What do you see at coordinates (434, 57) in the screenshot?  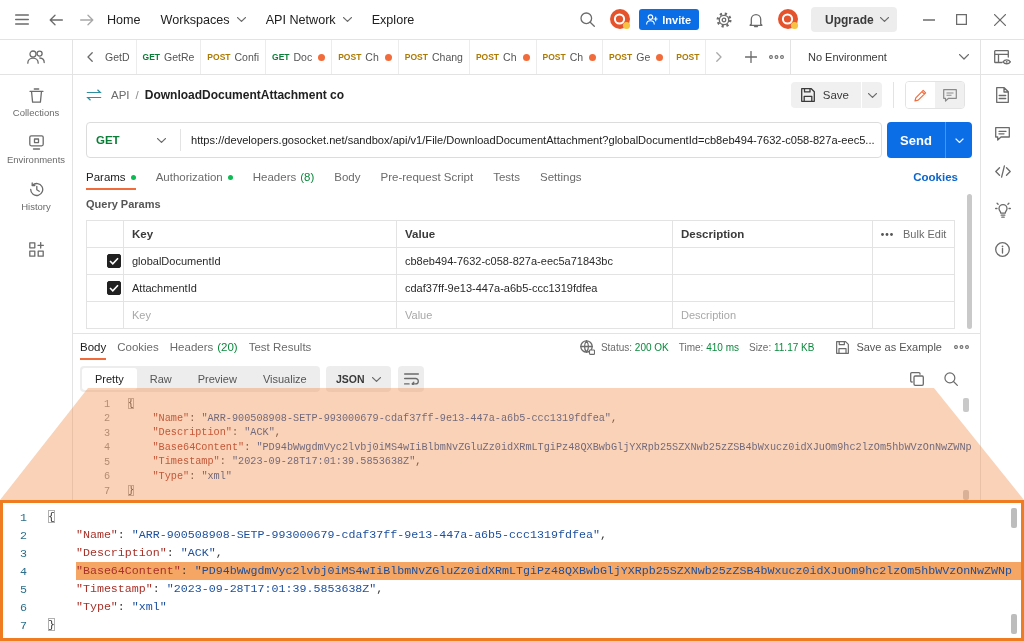 I see `request-tab: POST Chang` at bounding box center [434, 57].